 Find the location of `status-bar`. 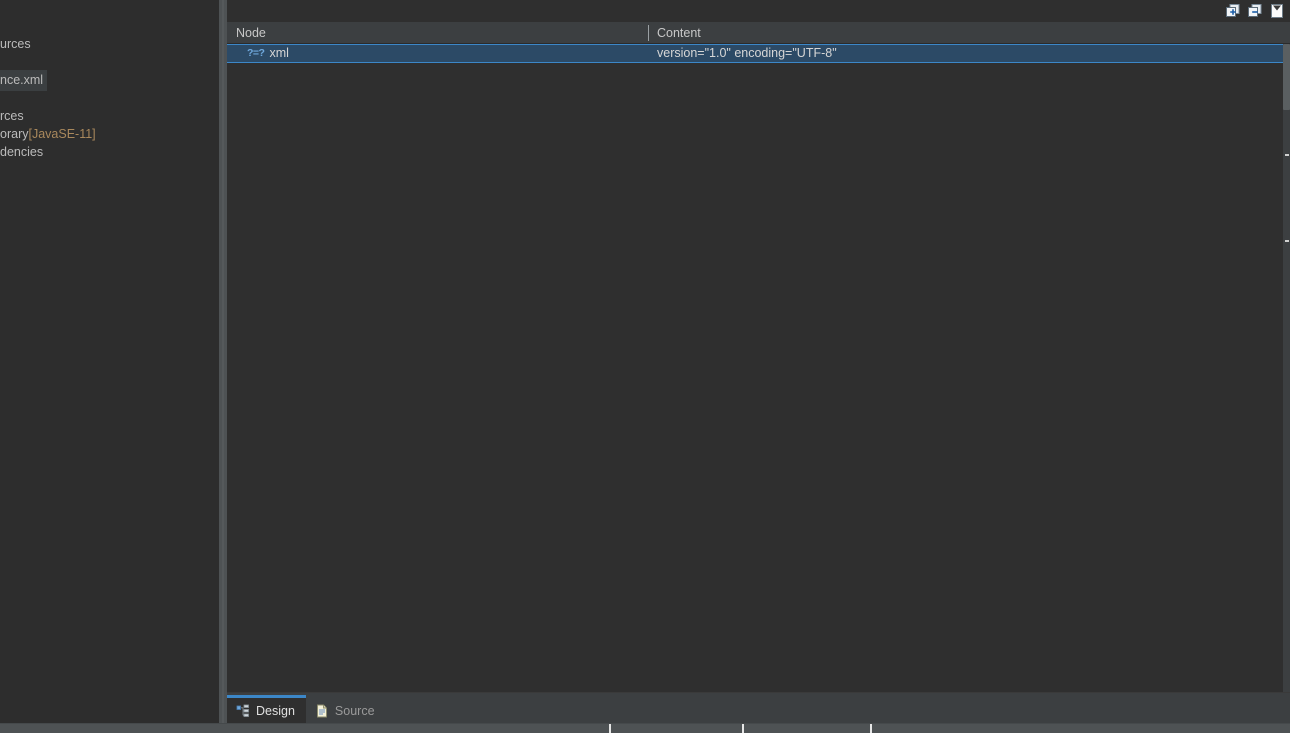

status-bar is located at coordinates (645, 728).